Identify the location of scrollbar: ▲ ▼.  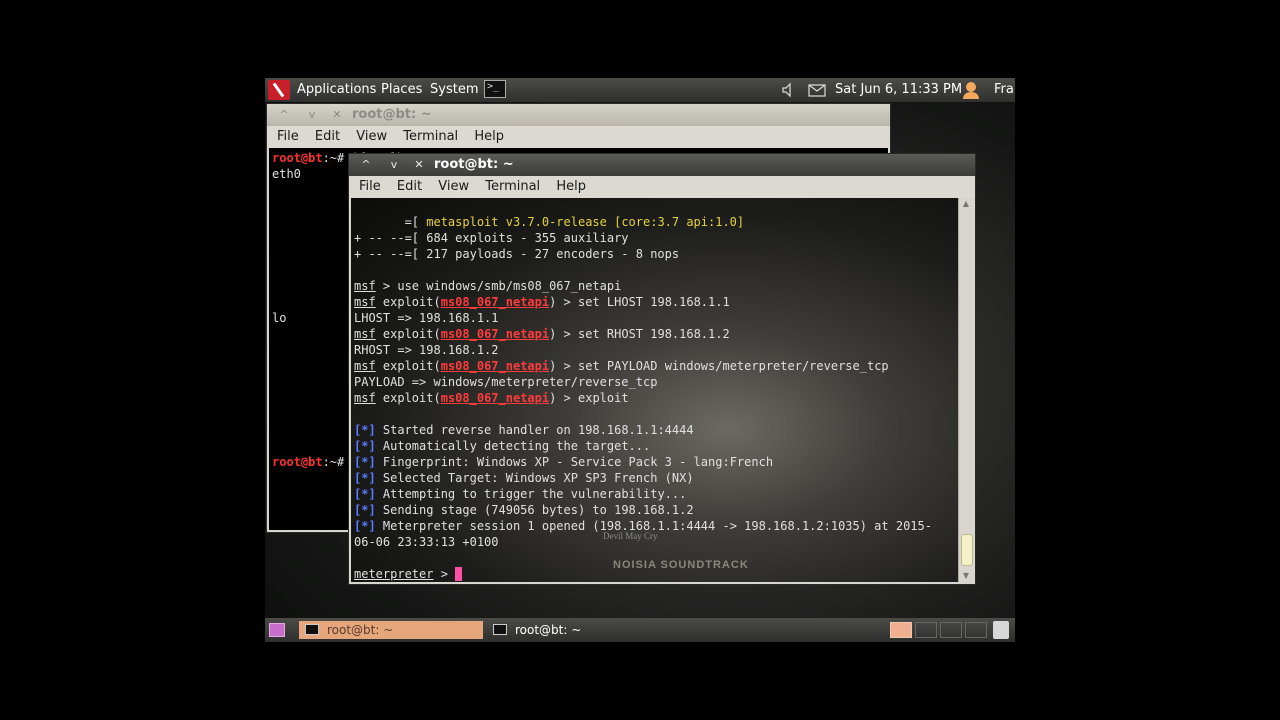
(965, 390).